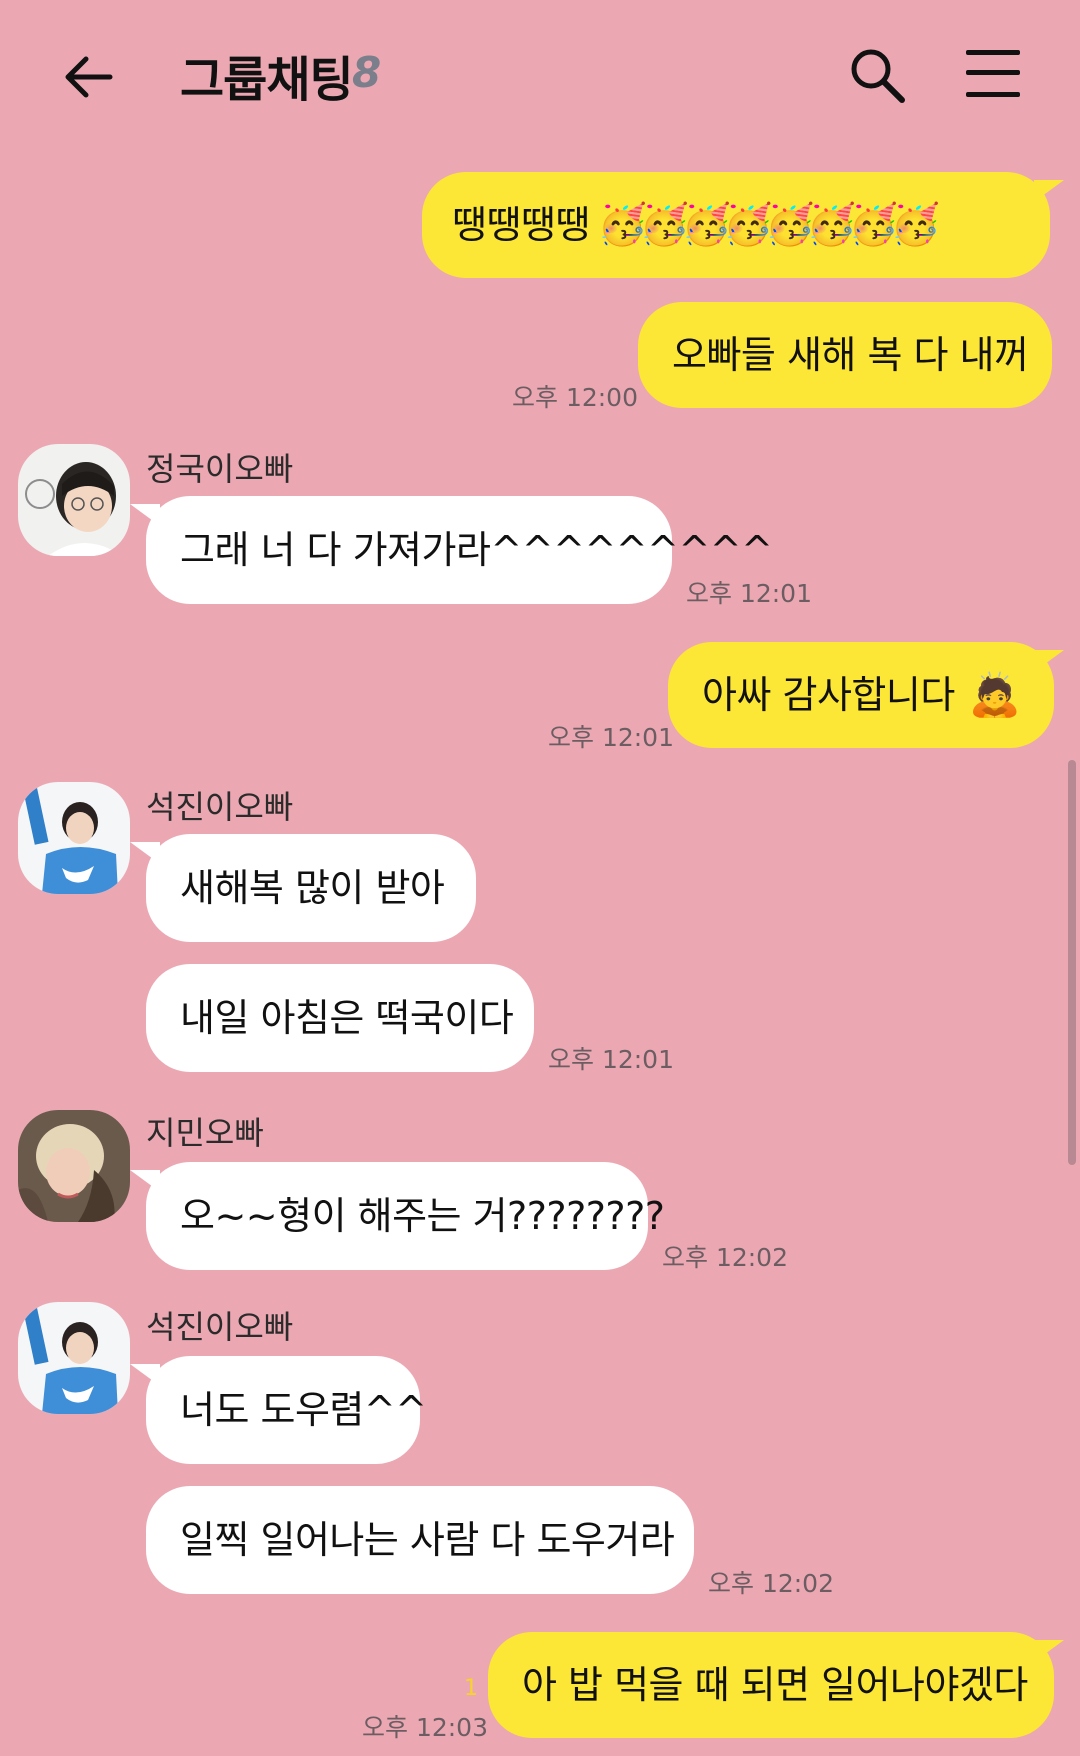  What do you see at coordinates (427, 1540) in the screenshot?
I see `message-text: 일찍 일어나는 사람 다 도우거라` at bounding box center [427, 1540].